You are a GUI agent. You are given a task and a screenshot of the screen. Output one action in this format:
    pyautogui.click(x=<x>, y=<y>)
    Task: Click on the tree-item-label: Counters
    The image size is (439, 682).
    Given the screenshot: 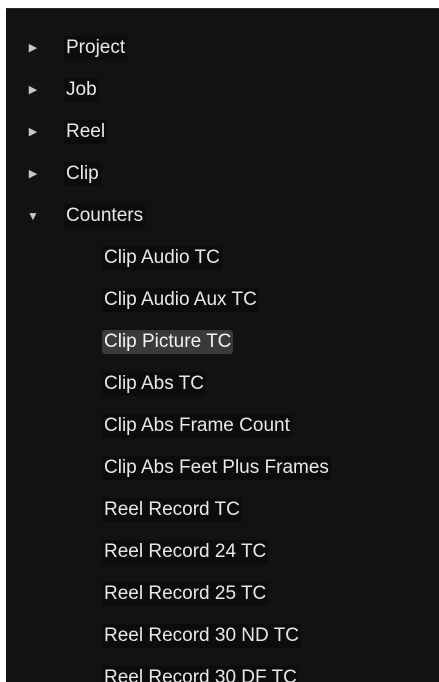 What is the action you would take?
    pyautogui.click(x=105, y=216)
    